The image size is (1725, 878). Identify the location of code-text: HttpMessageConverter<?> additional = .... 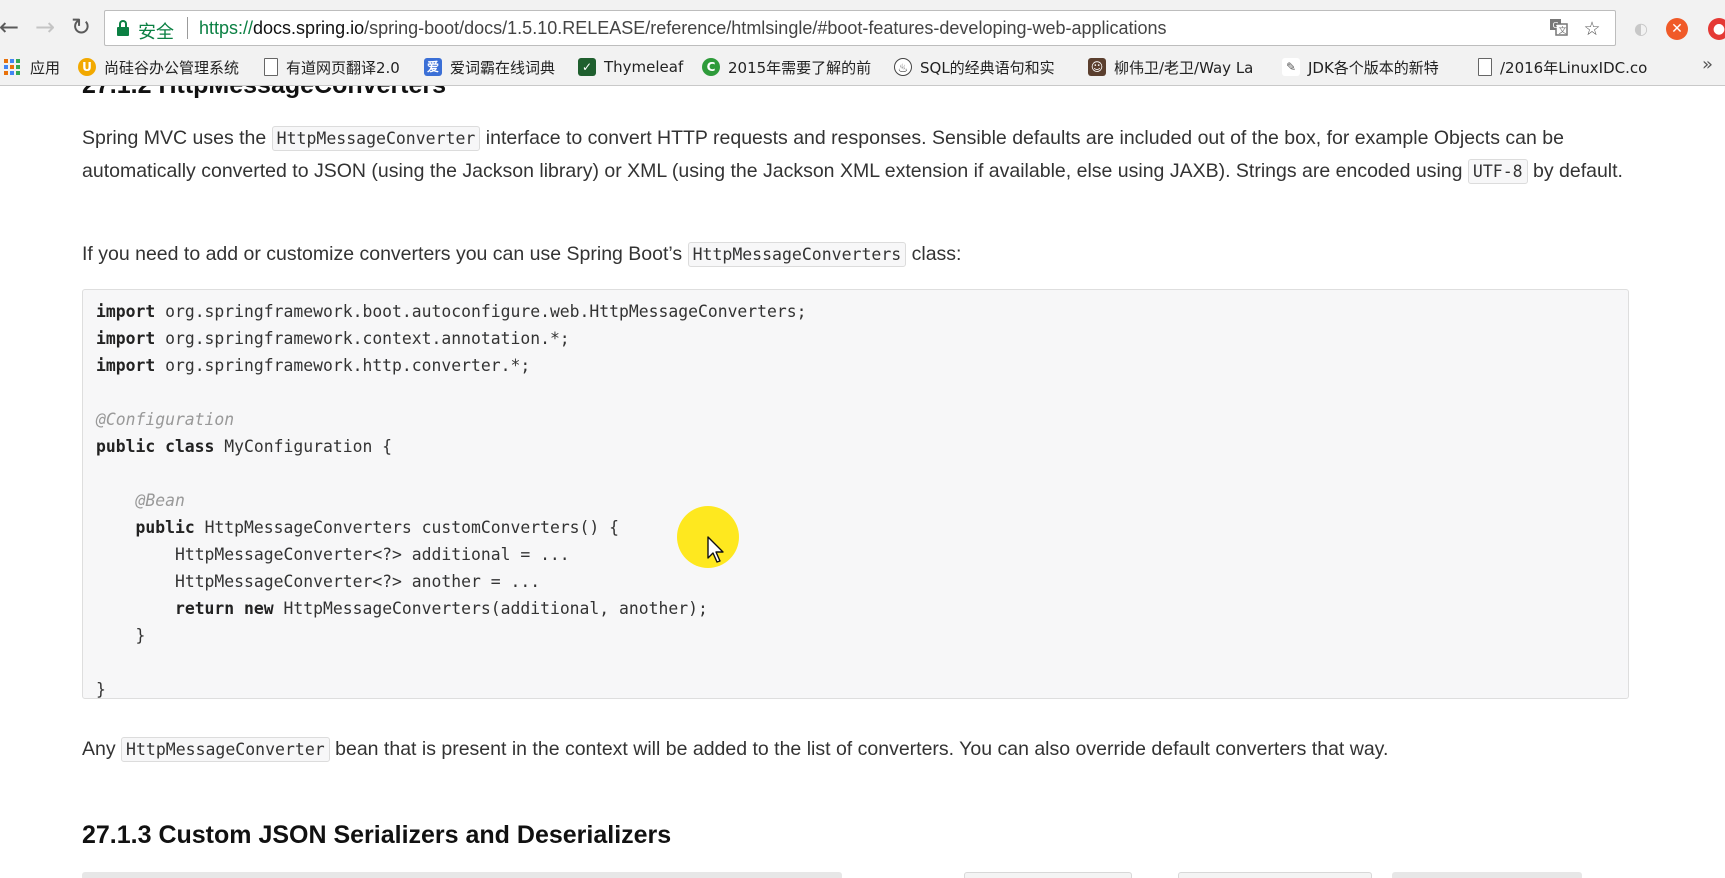
(372, 554).